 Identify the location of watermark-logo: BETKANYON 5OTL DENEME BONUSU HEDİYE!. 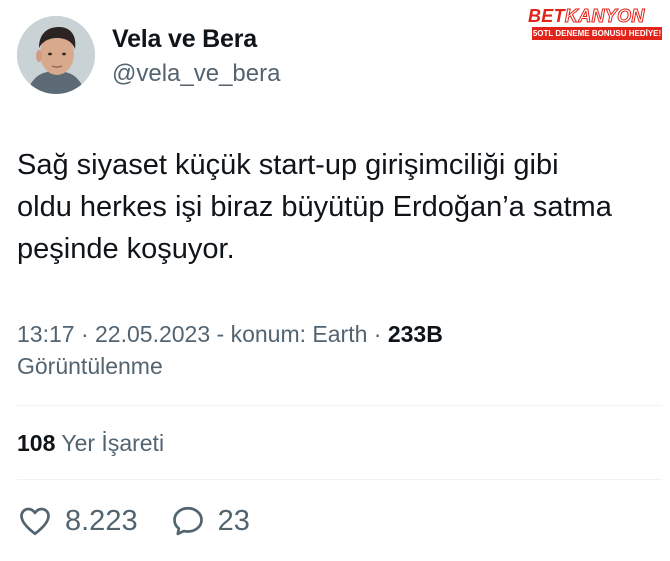
(595, 23).